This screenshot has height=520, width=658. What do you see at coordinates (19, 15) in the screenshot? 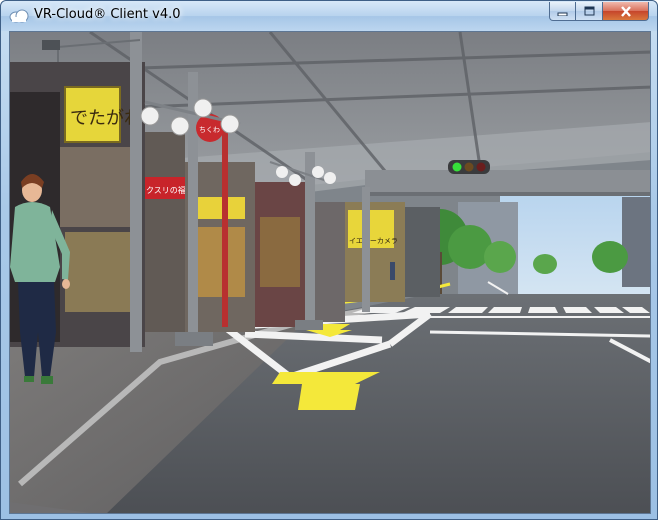
I see `cloud-icon` at bounding box center [19, 15].